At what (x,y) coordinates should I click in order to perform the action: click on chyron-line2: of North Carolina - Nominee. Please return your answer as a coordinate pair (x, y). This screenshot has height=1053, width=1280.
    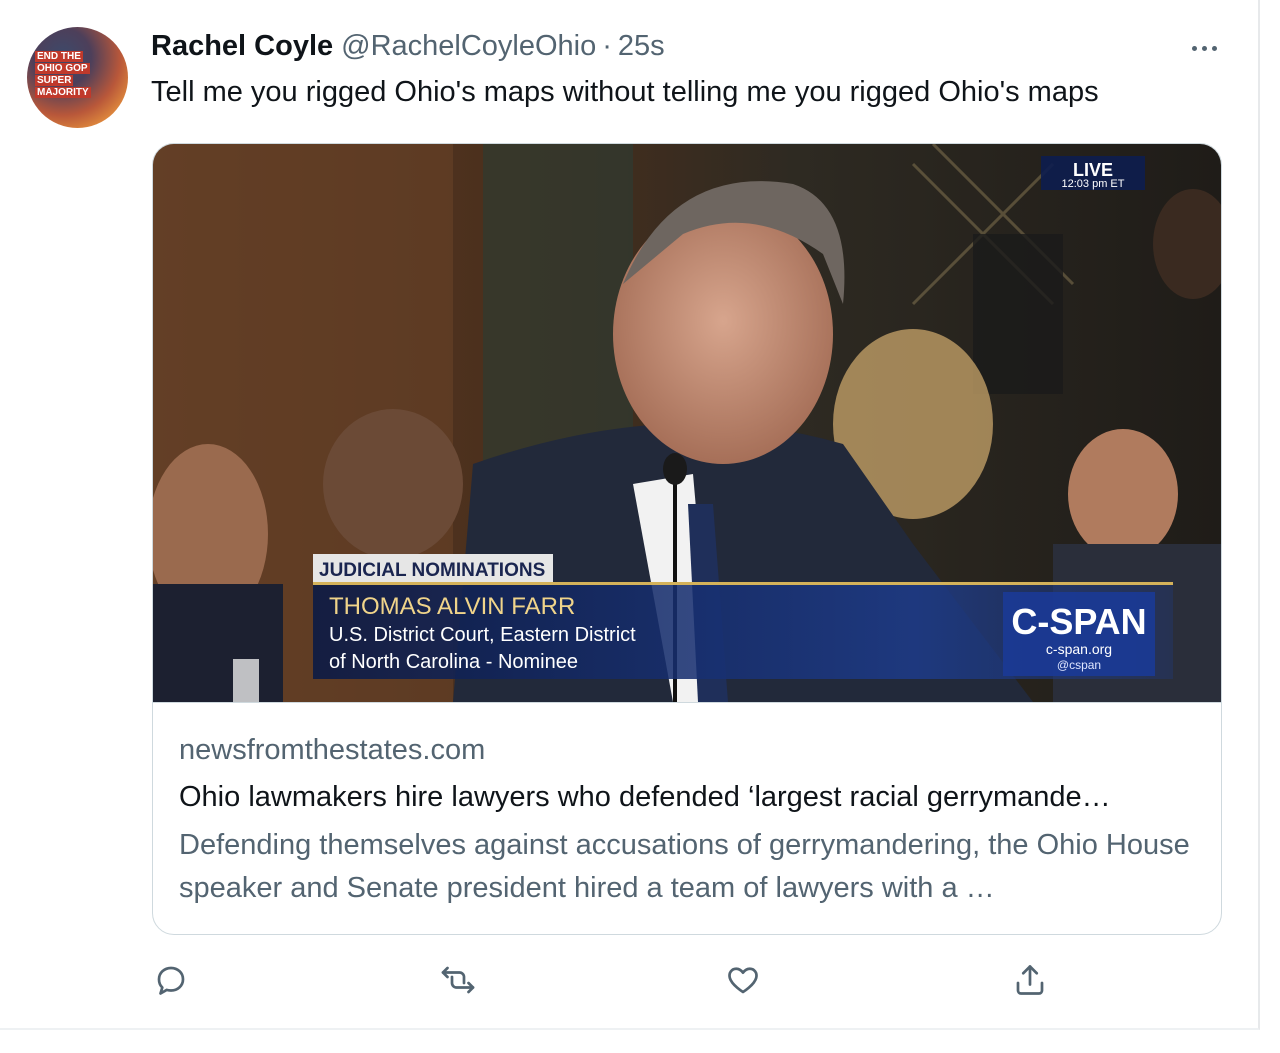
    Looking at the image, I should click on (453, 662).